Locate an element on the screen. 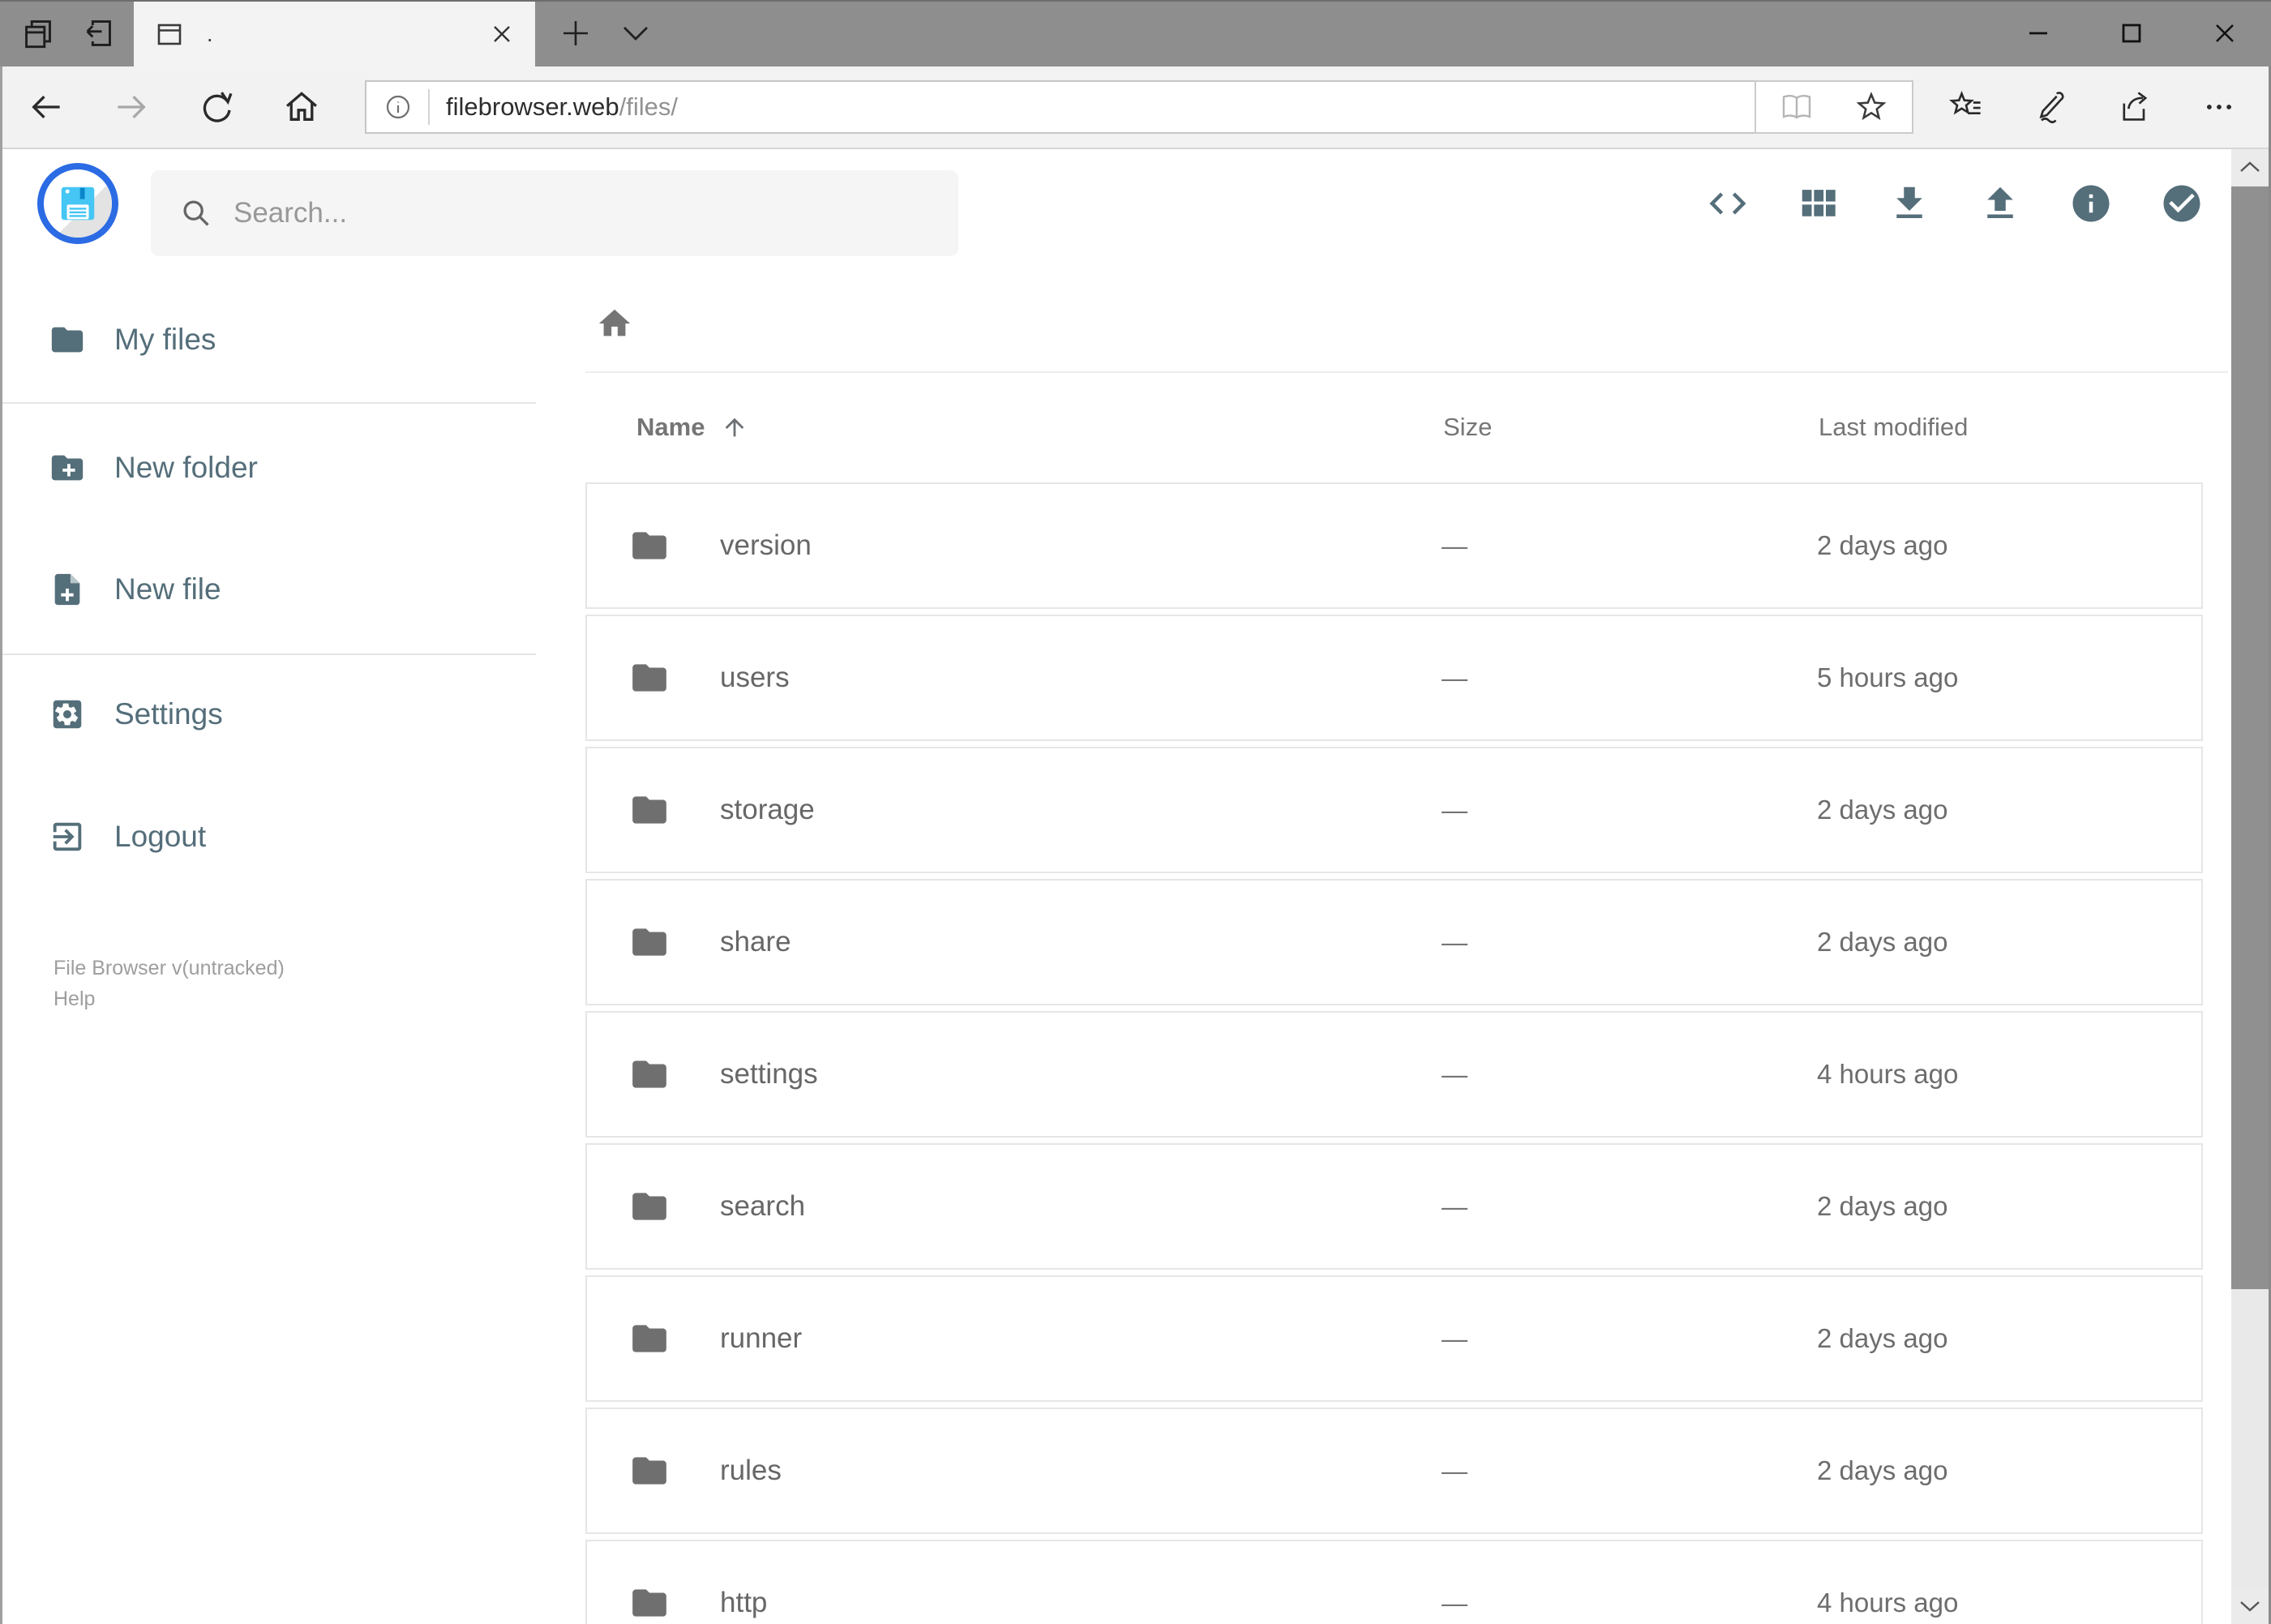  new-file-icon is located at coordinates (67, 590).